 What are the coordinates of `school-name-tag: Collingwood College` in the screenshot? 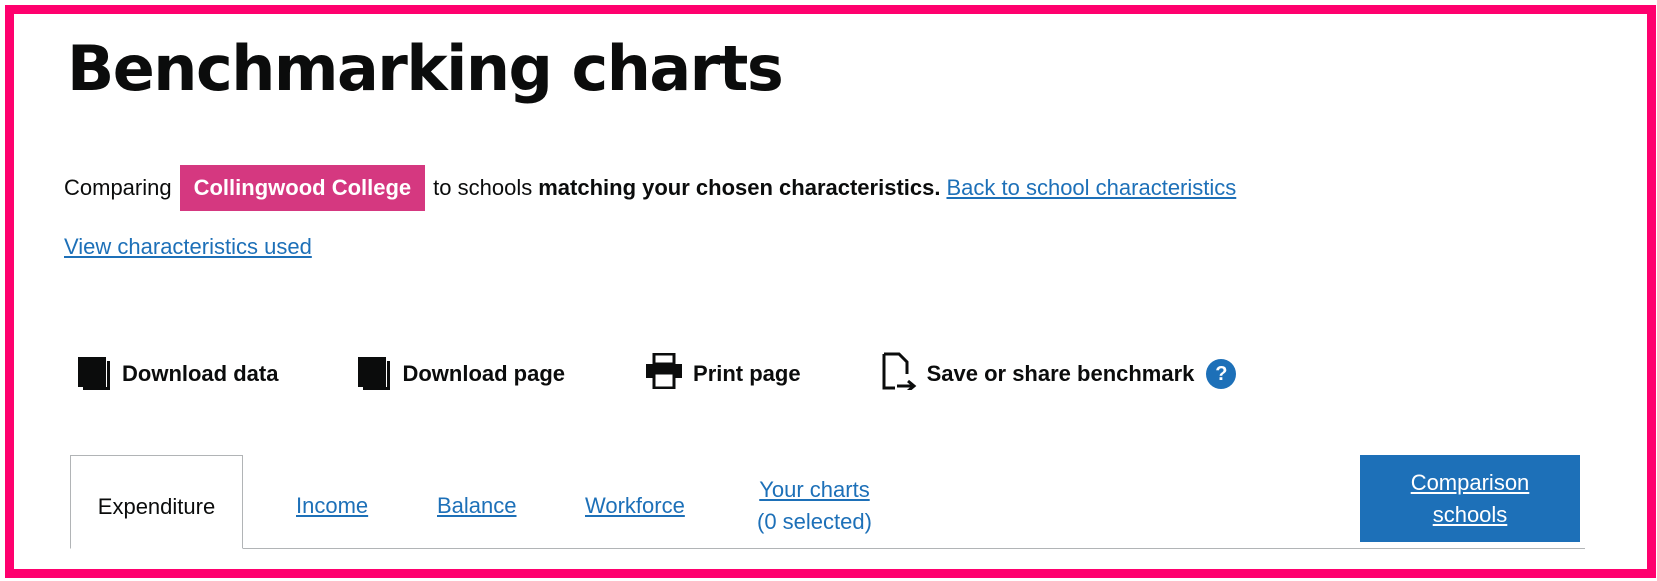 It's located at (302, 188).